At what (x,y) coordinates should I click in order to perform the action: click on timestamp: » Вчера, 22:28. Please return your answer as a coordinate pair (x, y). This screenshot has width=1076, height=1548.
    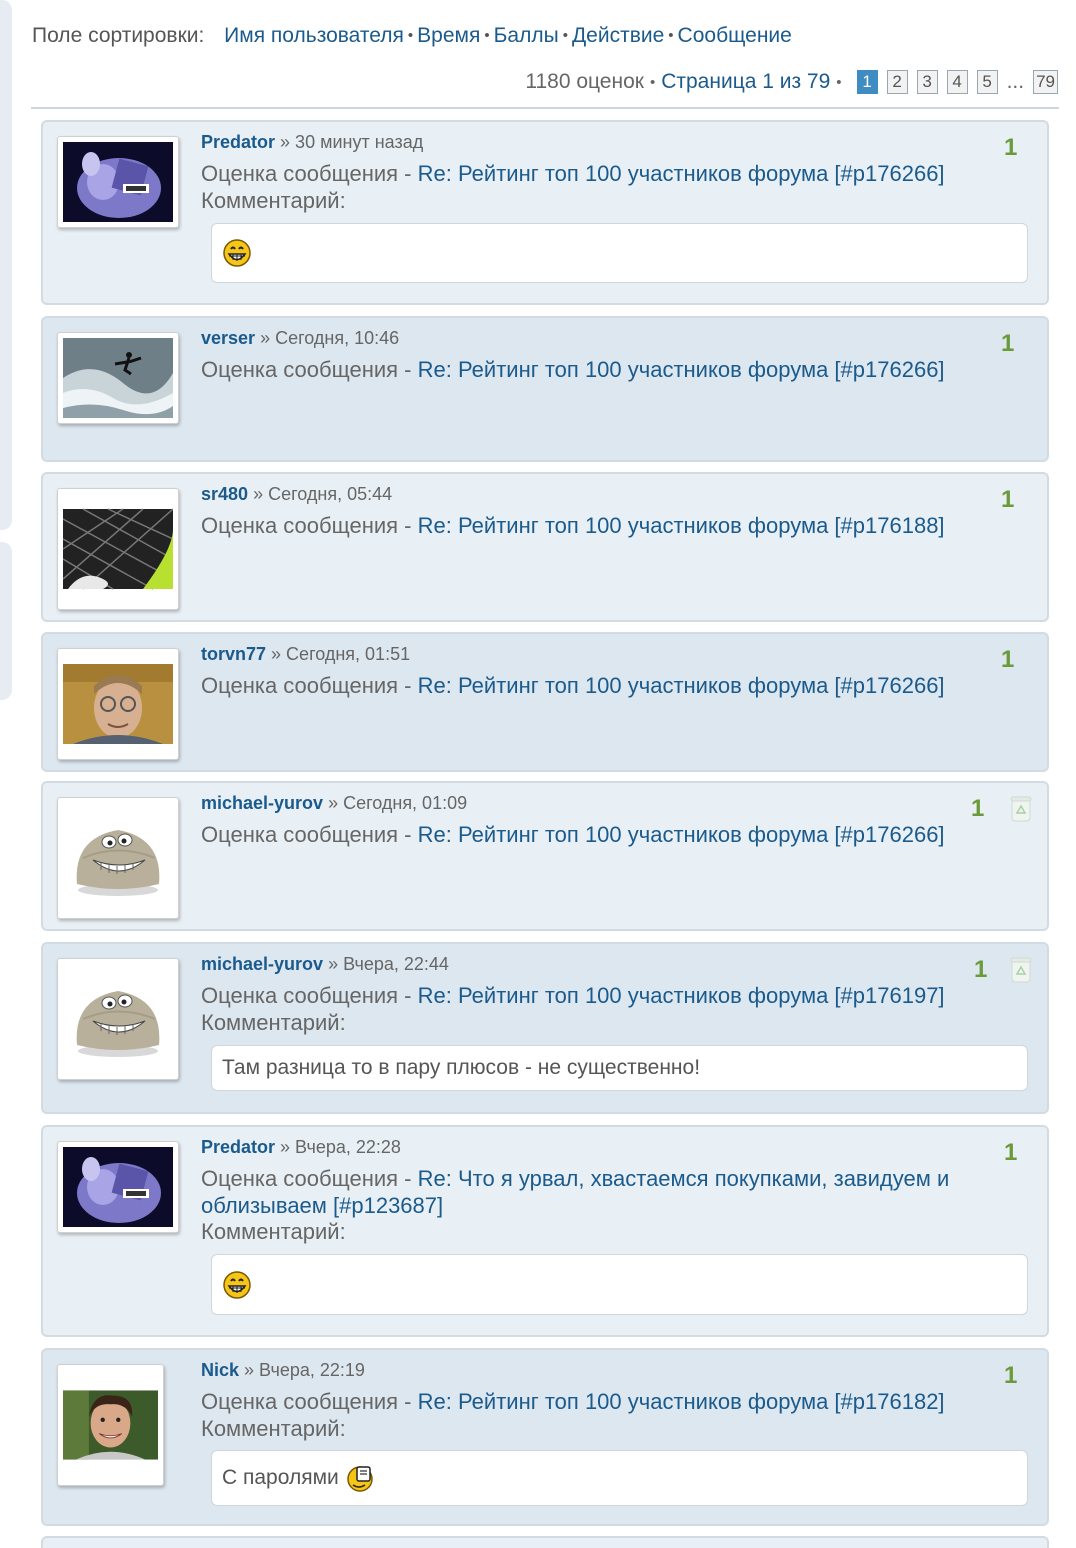
    Looking at the image, I should click on (340, 1147).